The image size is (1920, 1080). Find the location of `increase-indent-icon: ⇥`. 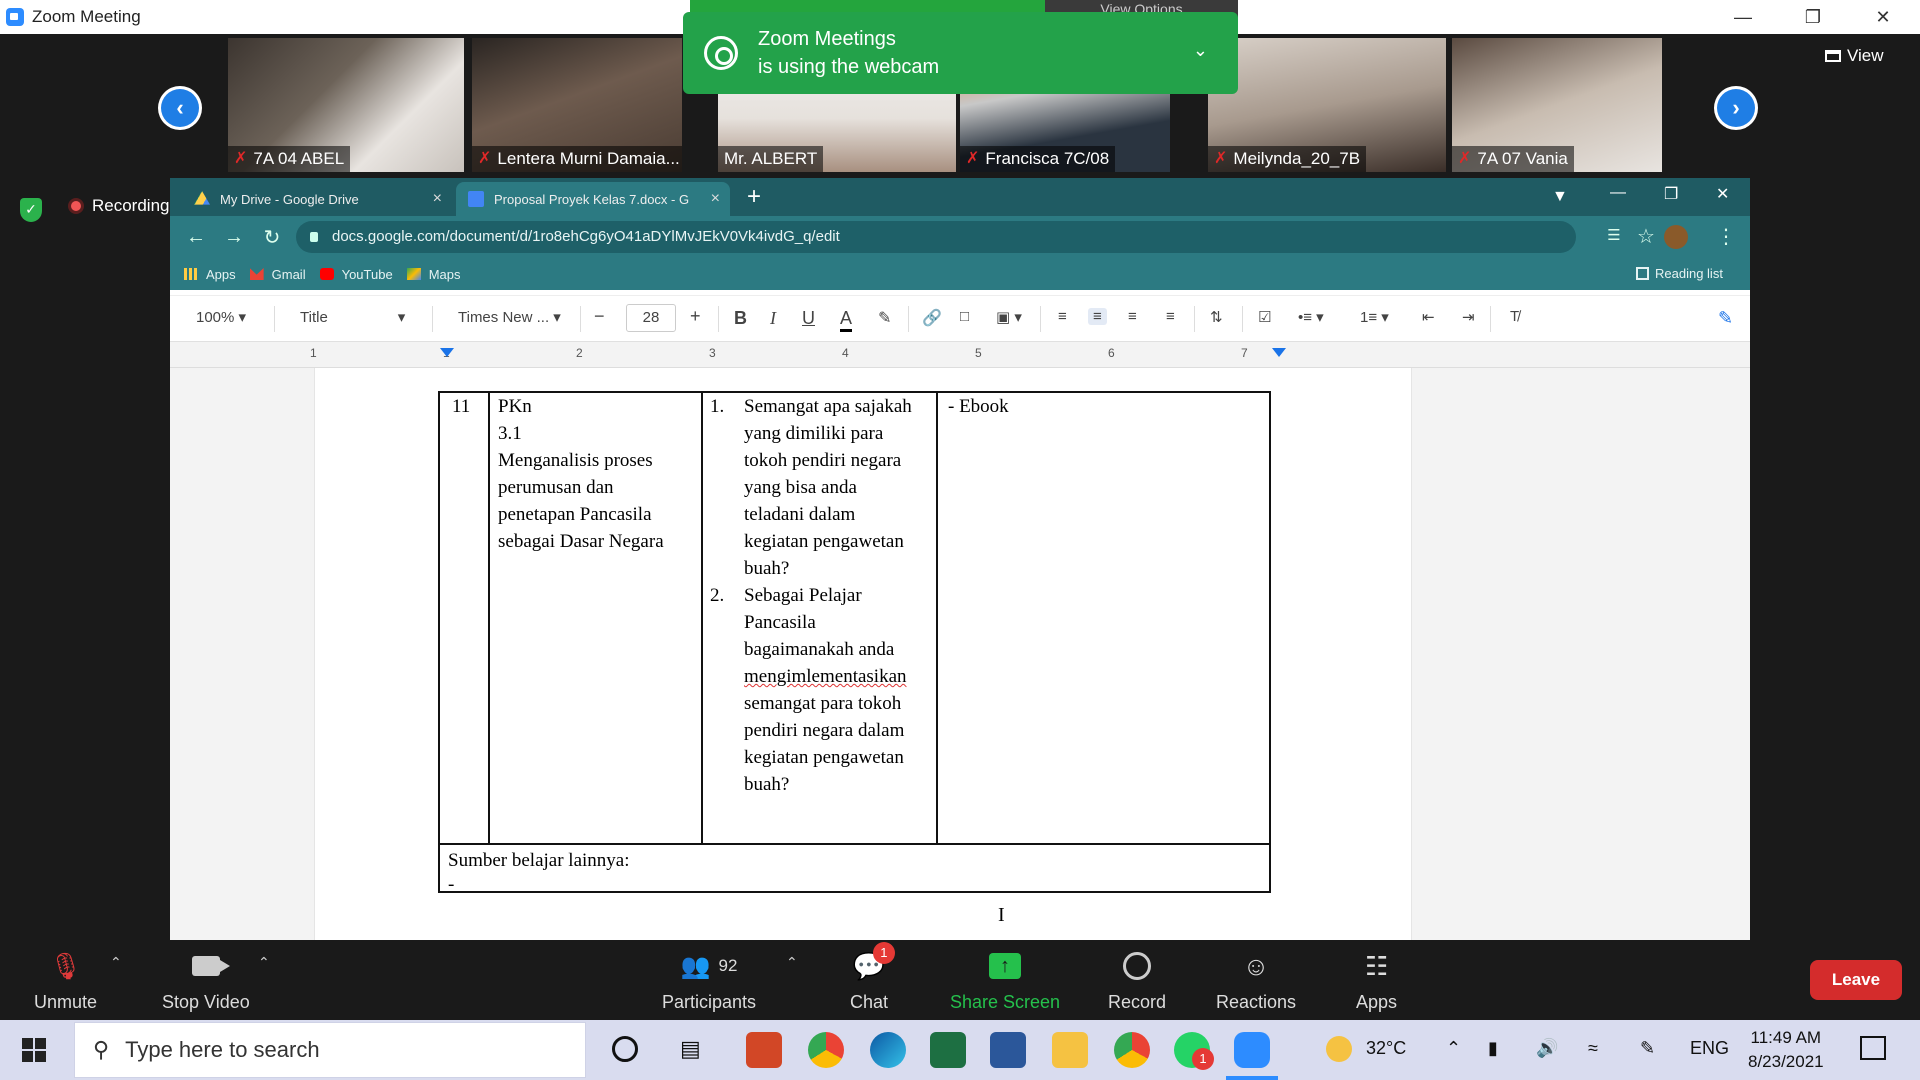

increase-indent-icon: ⇥ is located at coordinates (1468, 317).